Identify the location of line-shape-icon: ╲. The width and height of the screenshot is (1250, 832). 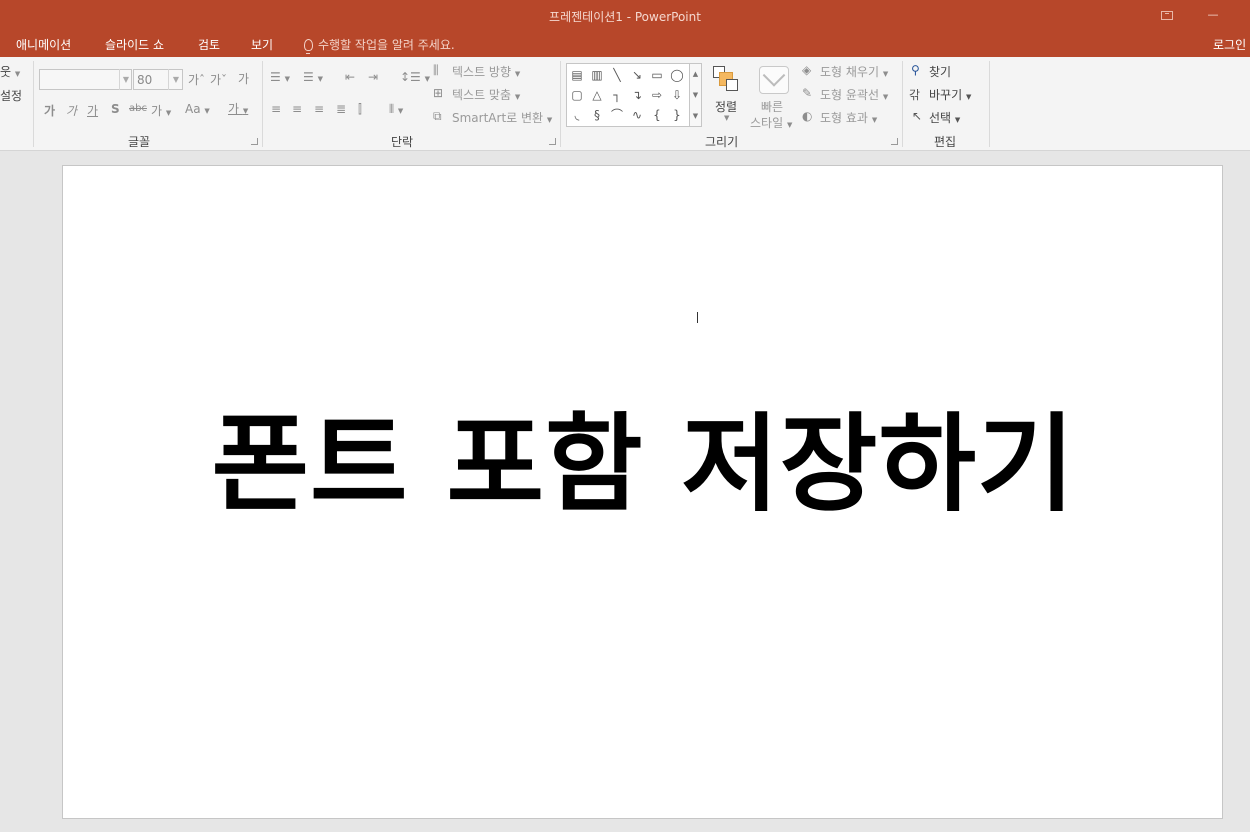
(617, 75).